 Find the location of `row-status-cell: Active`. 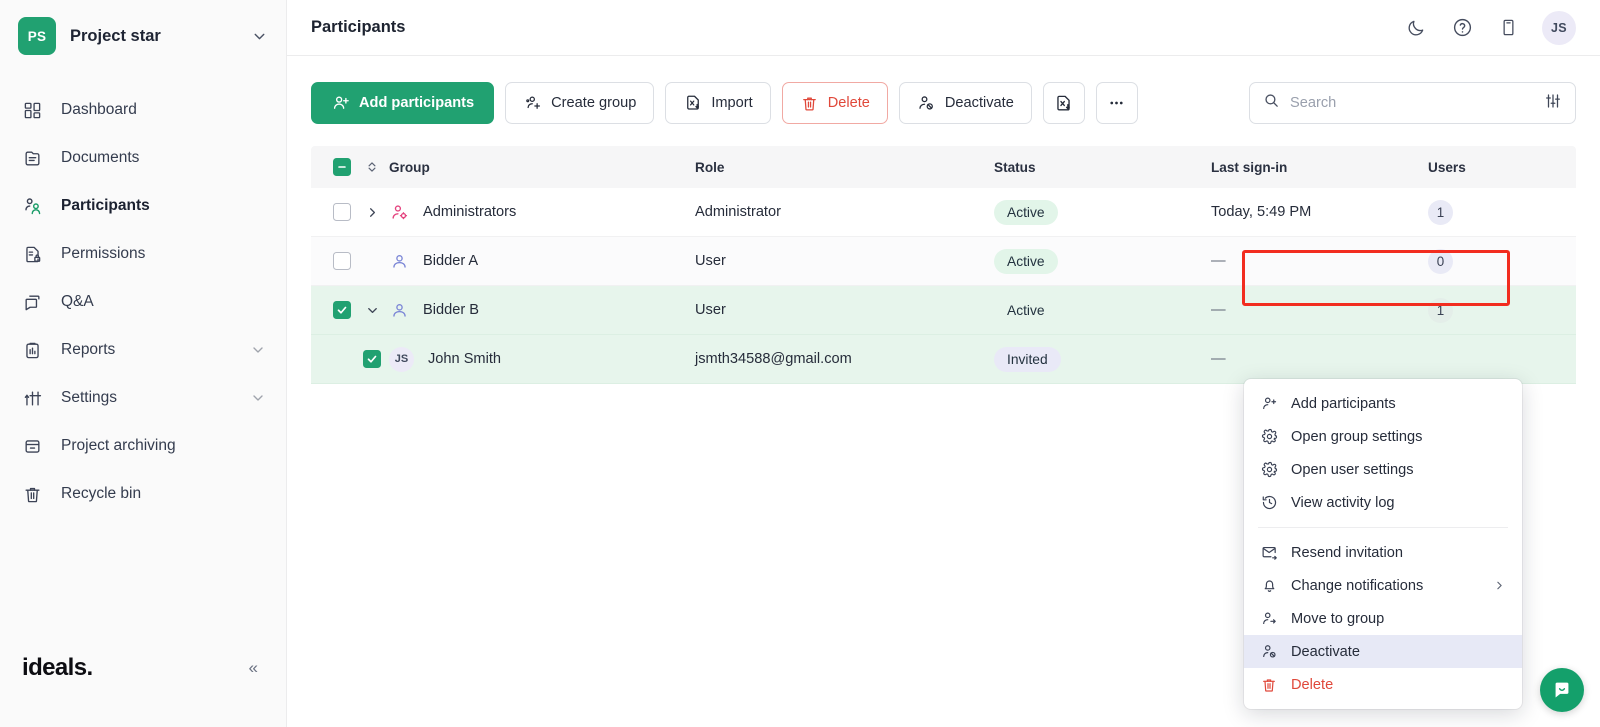

row-status-cell: Active is located at coordinates (1102, 212).